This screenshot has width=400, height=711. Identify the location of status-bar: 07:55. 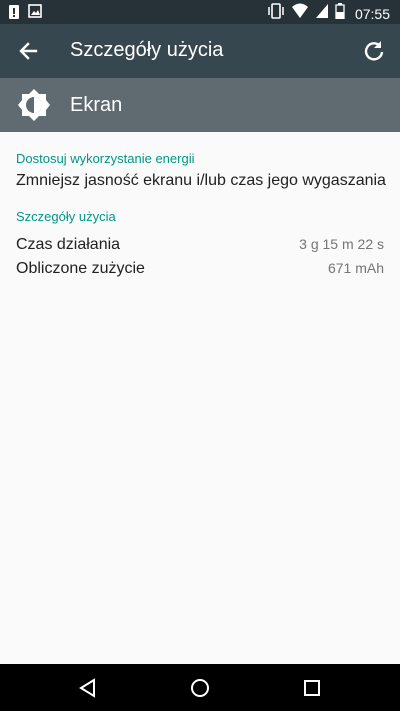
(200, 12).